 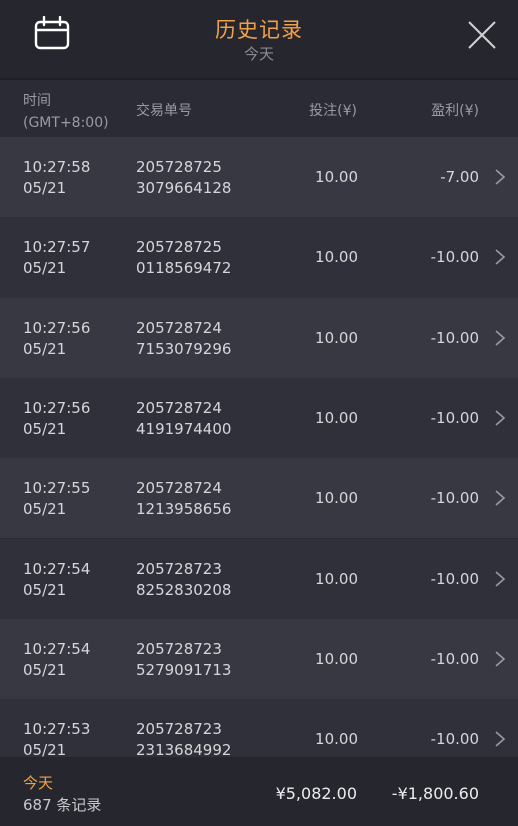 I want to click on row-transaction-id: 205728723 2313684992, so click(x=183, y=738).